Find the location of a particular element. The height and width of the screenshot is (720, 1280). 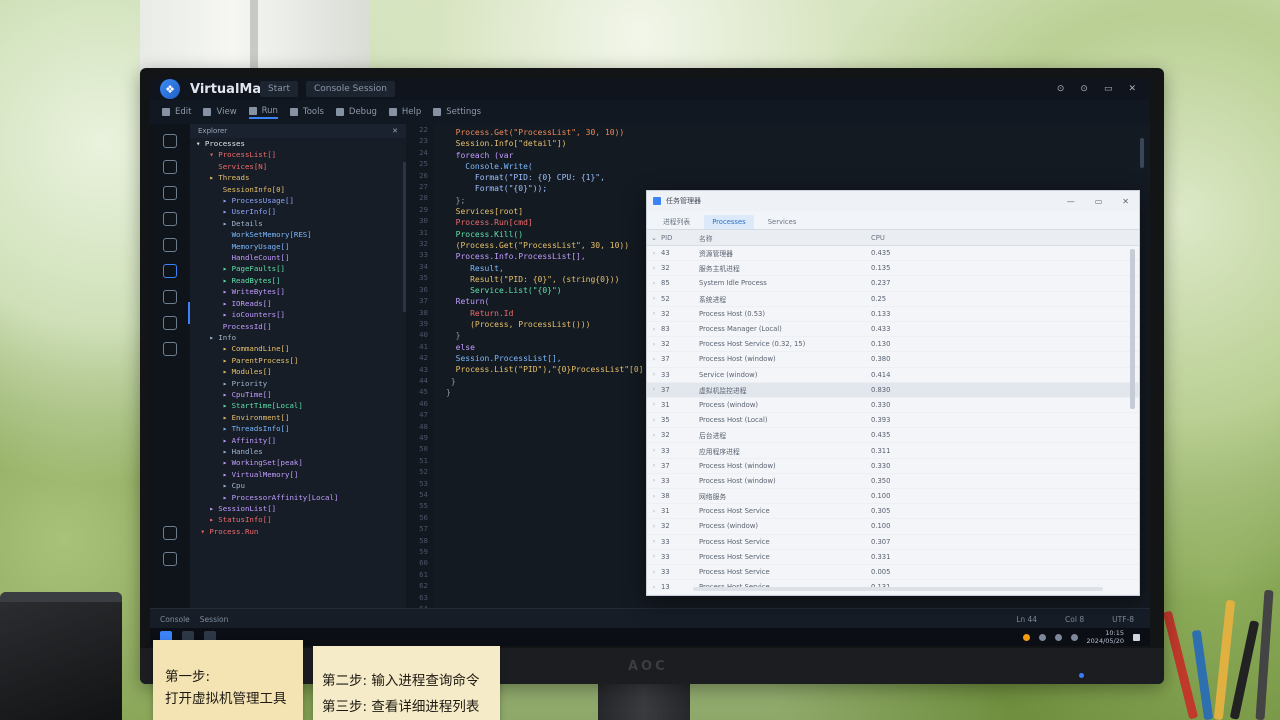

dialog-tab: Services is located at coordinates (782, 222).